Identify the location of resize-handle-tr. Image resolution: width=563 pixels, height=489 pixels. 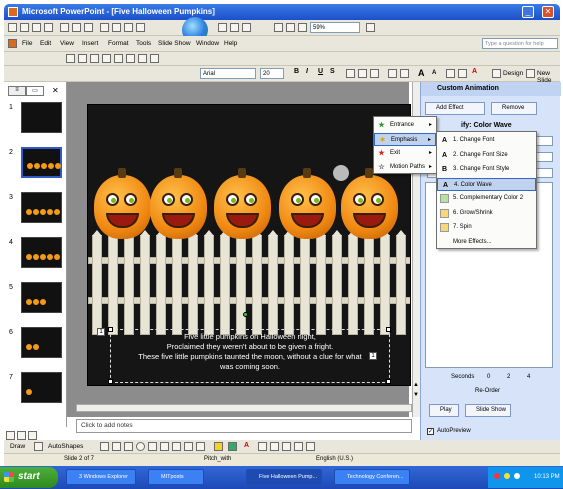
(388, 329).